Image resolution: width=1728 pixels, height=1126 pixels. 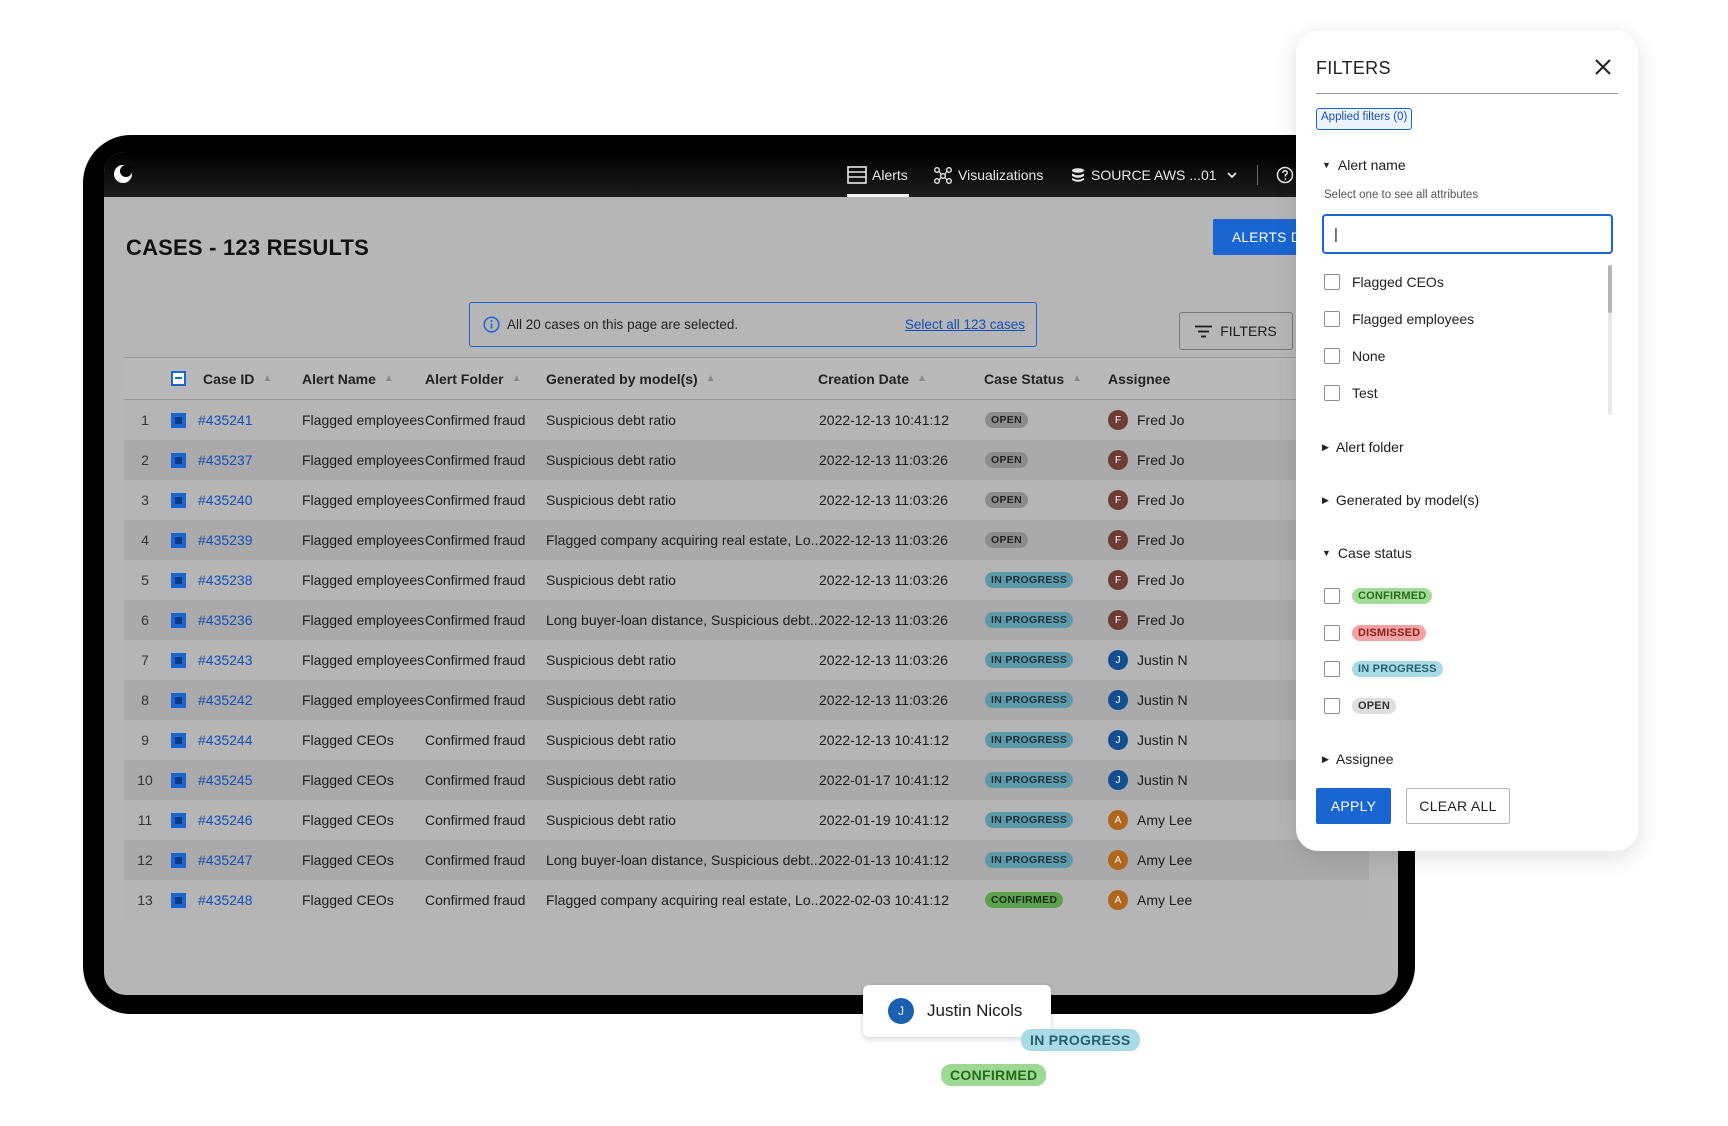 What do you see at coordinates (473, 378) in the screenshot?
I see `column-header-alert-folder: Alert Folder ▲` at bounding box center [473, 378].